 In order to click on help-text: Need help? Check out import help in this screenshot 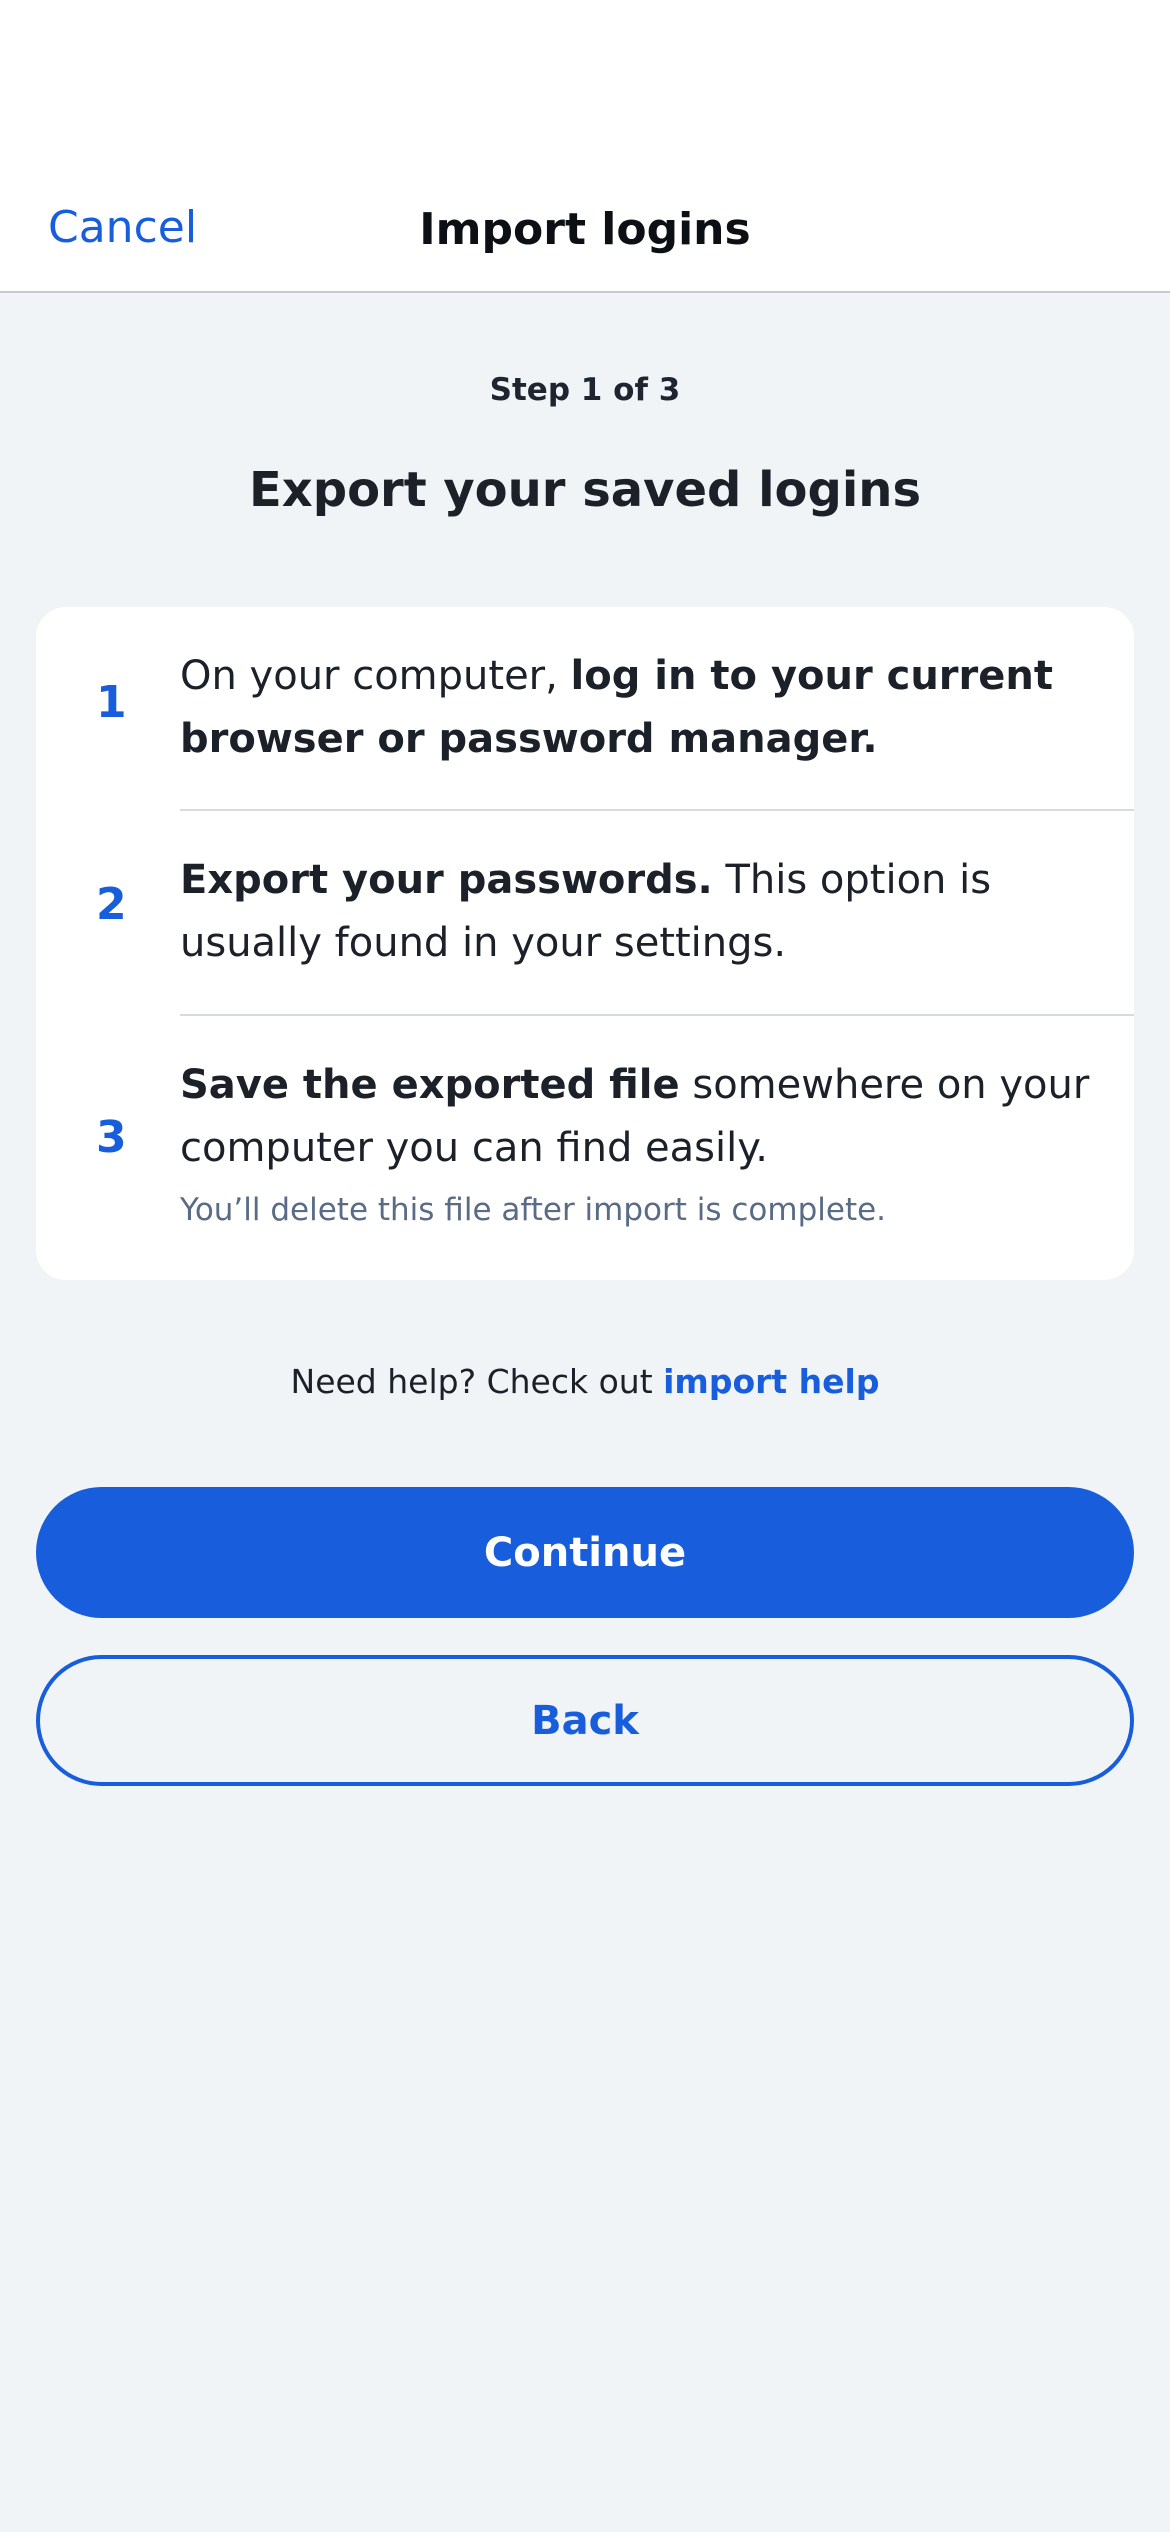, I will do `click(585, 1381)`.